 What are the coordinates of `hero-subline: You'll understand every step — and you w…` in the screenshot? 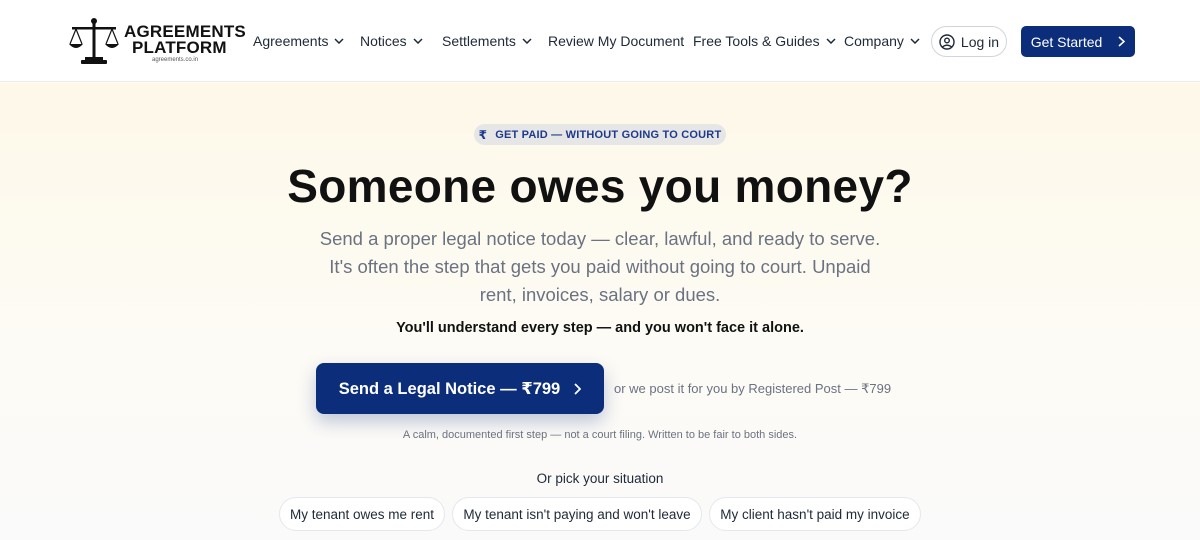 It's located at (600, 328).